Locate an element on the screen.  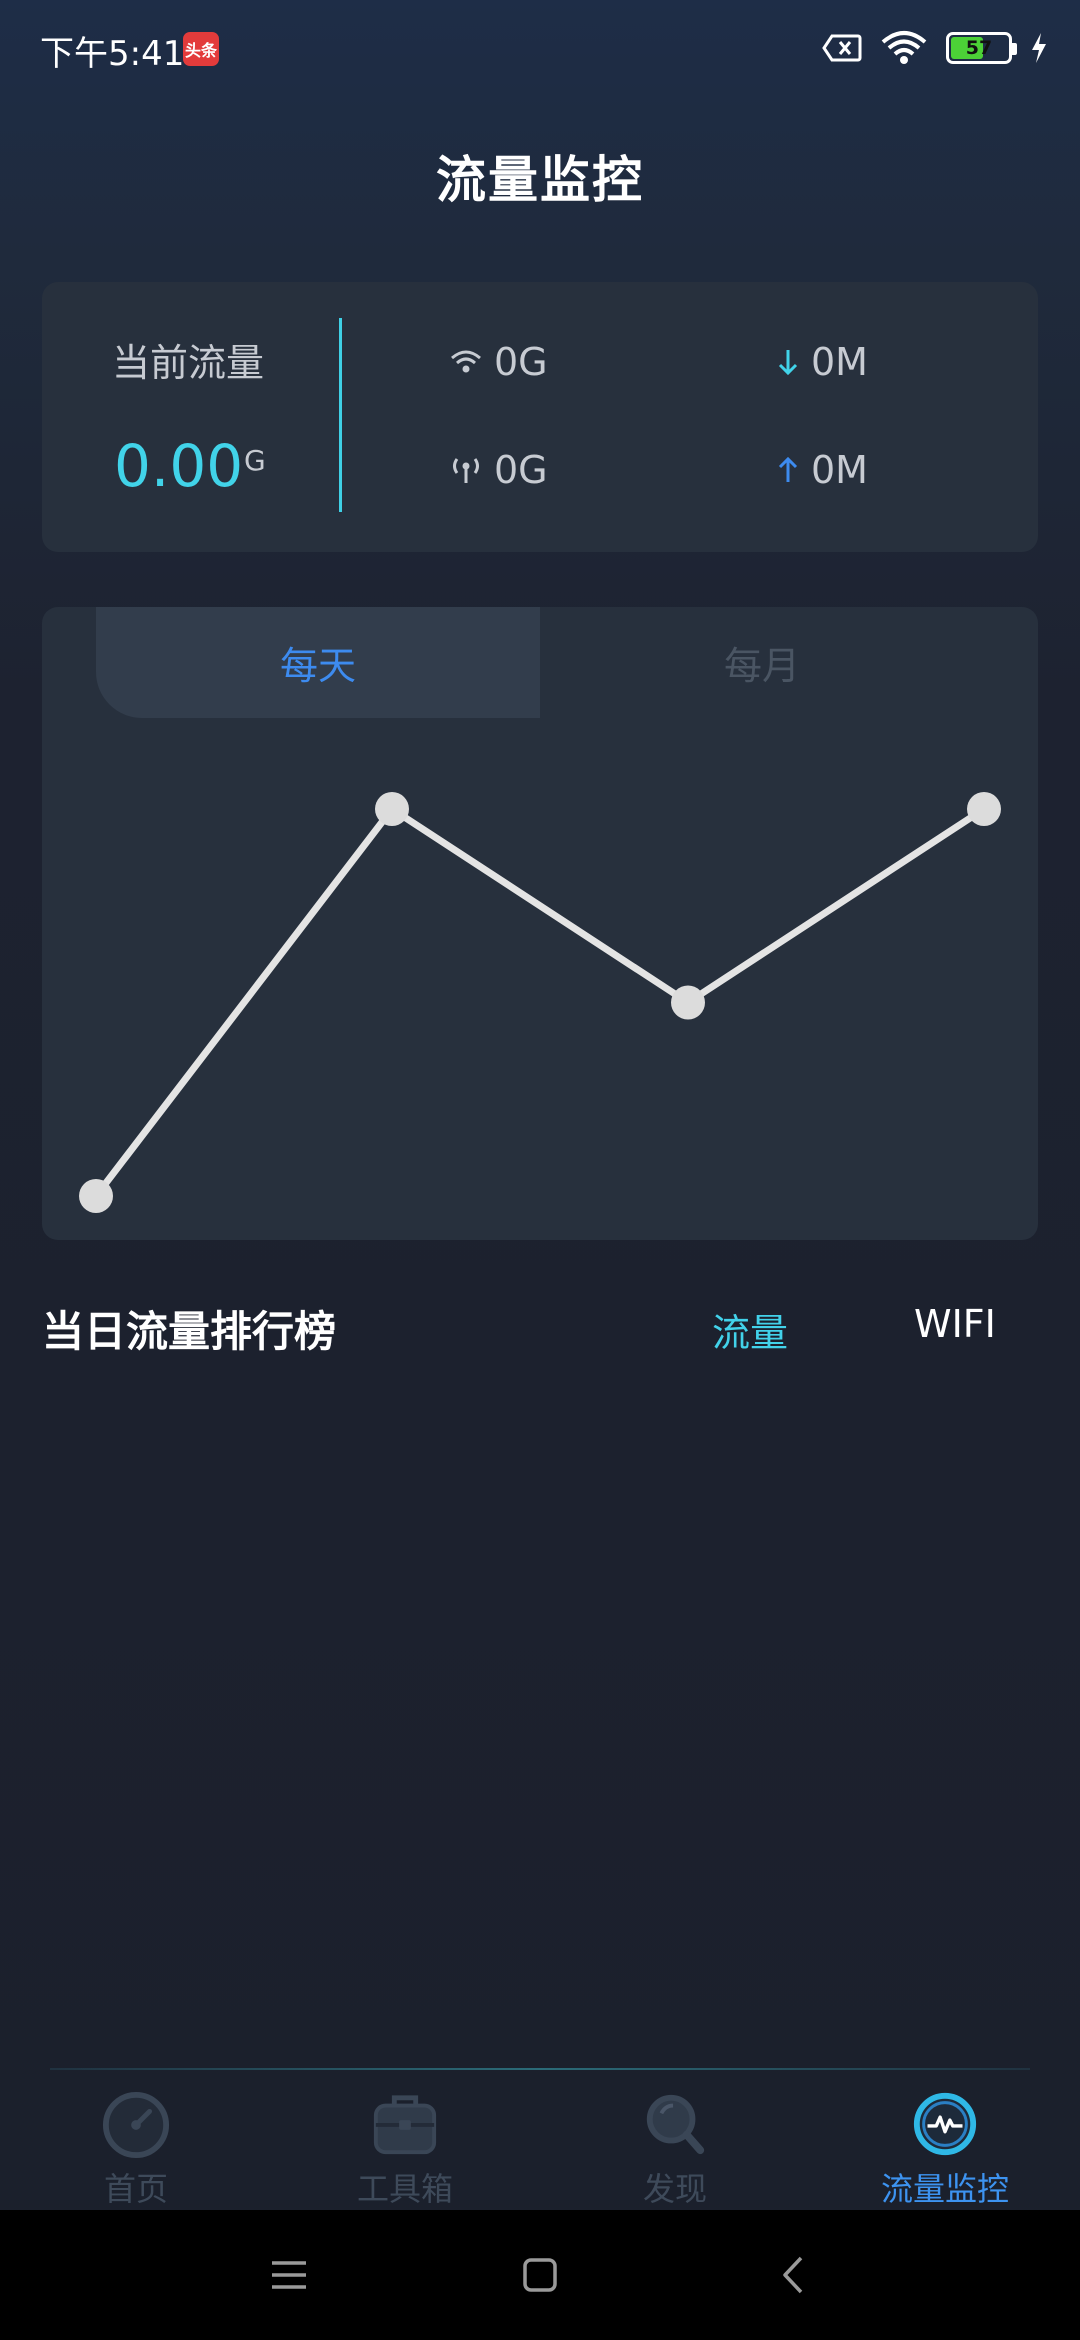
mobile-usage-value: 0G is located at coordinates (521, 470).